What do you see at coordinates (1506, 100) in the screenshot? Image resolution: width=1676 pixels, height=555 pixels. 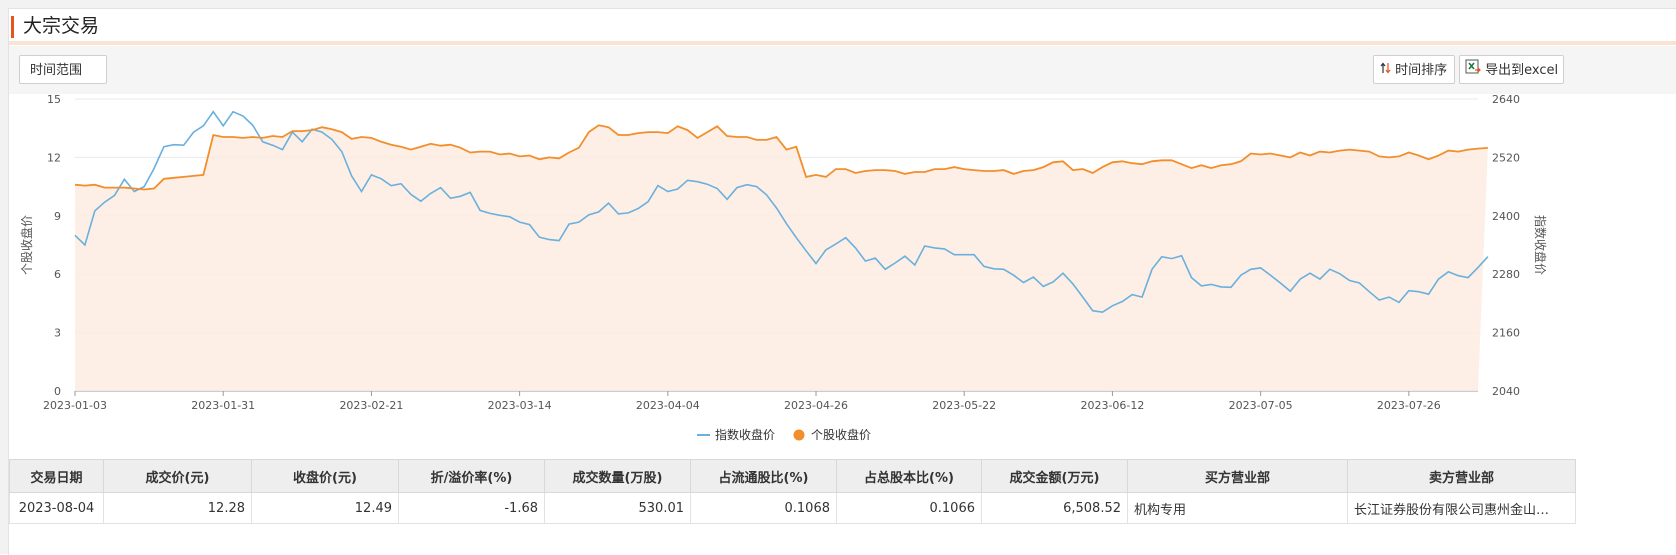 I see `y-tick-label-right: 2640` at bounding box center [1506, 100].